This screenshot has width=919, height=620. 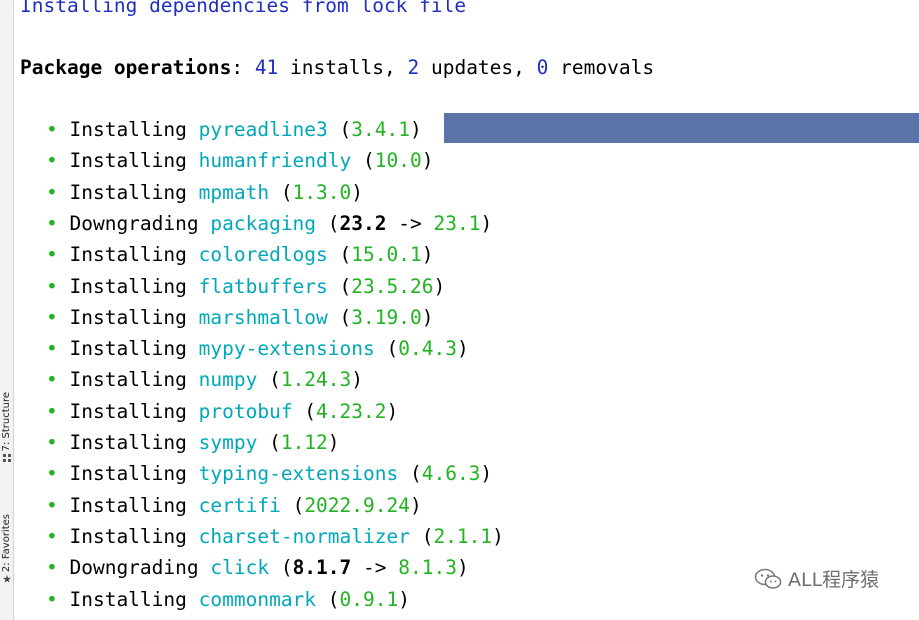 I want to click on favorites-tab-label: 2: Favorites, so click(x=6, y=543).